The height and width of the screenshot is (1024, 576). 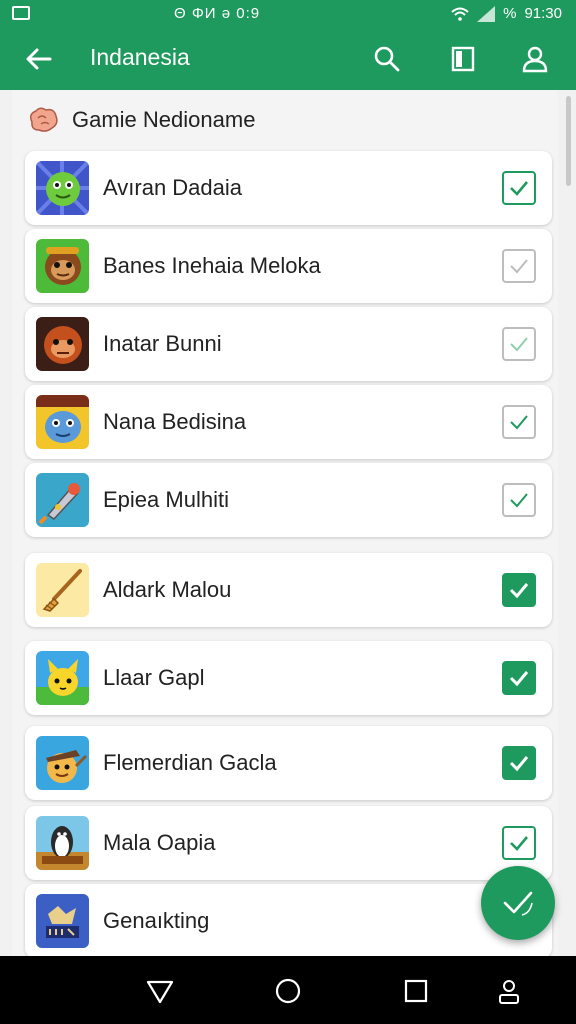 What do you see at coordinates (62, 678) in the screenshot?
I see `yellow-creature-icon` at bounding box center [62, 678].